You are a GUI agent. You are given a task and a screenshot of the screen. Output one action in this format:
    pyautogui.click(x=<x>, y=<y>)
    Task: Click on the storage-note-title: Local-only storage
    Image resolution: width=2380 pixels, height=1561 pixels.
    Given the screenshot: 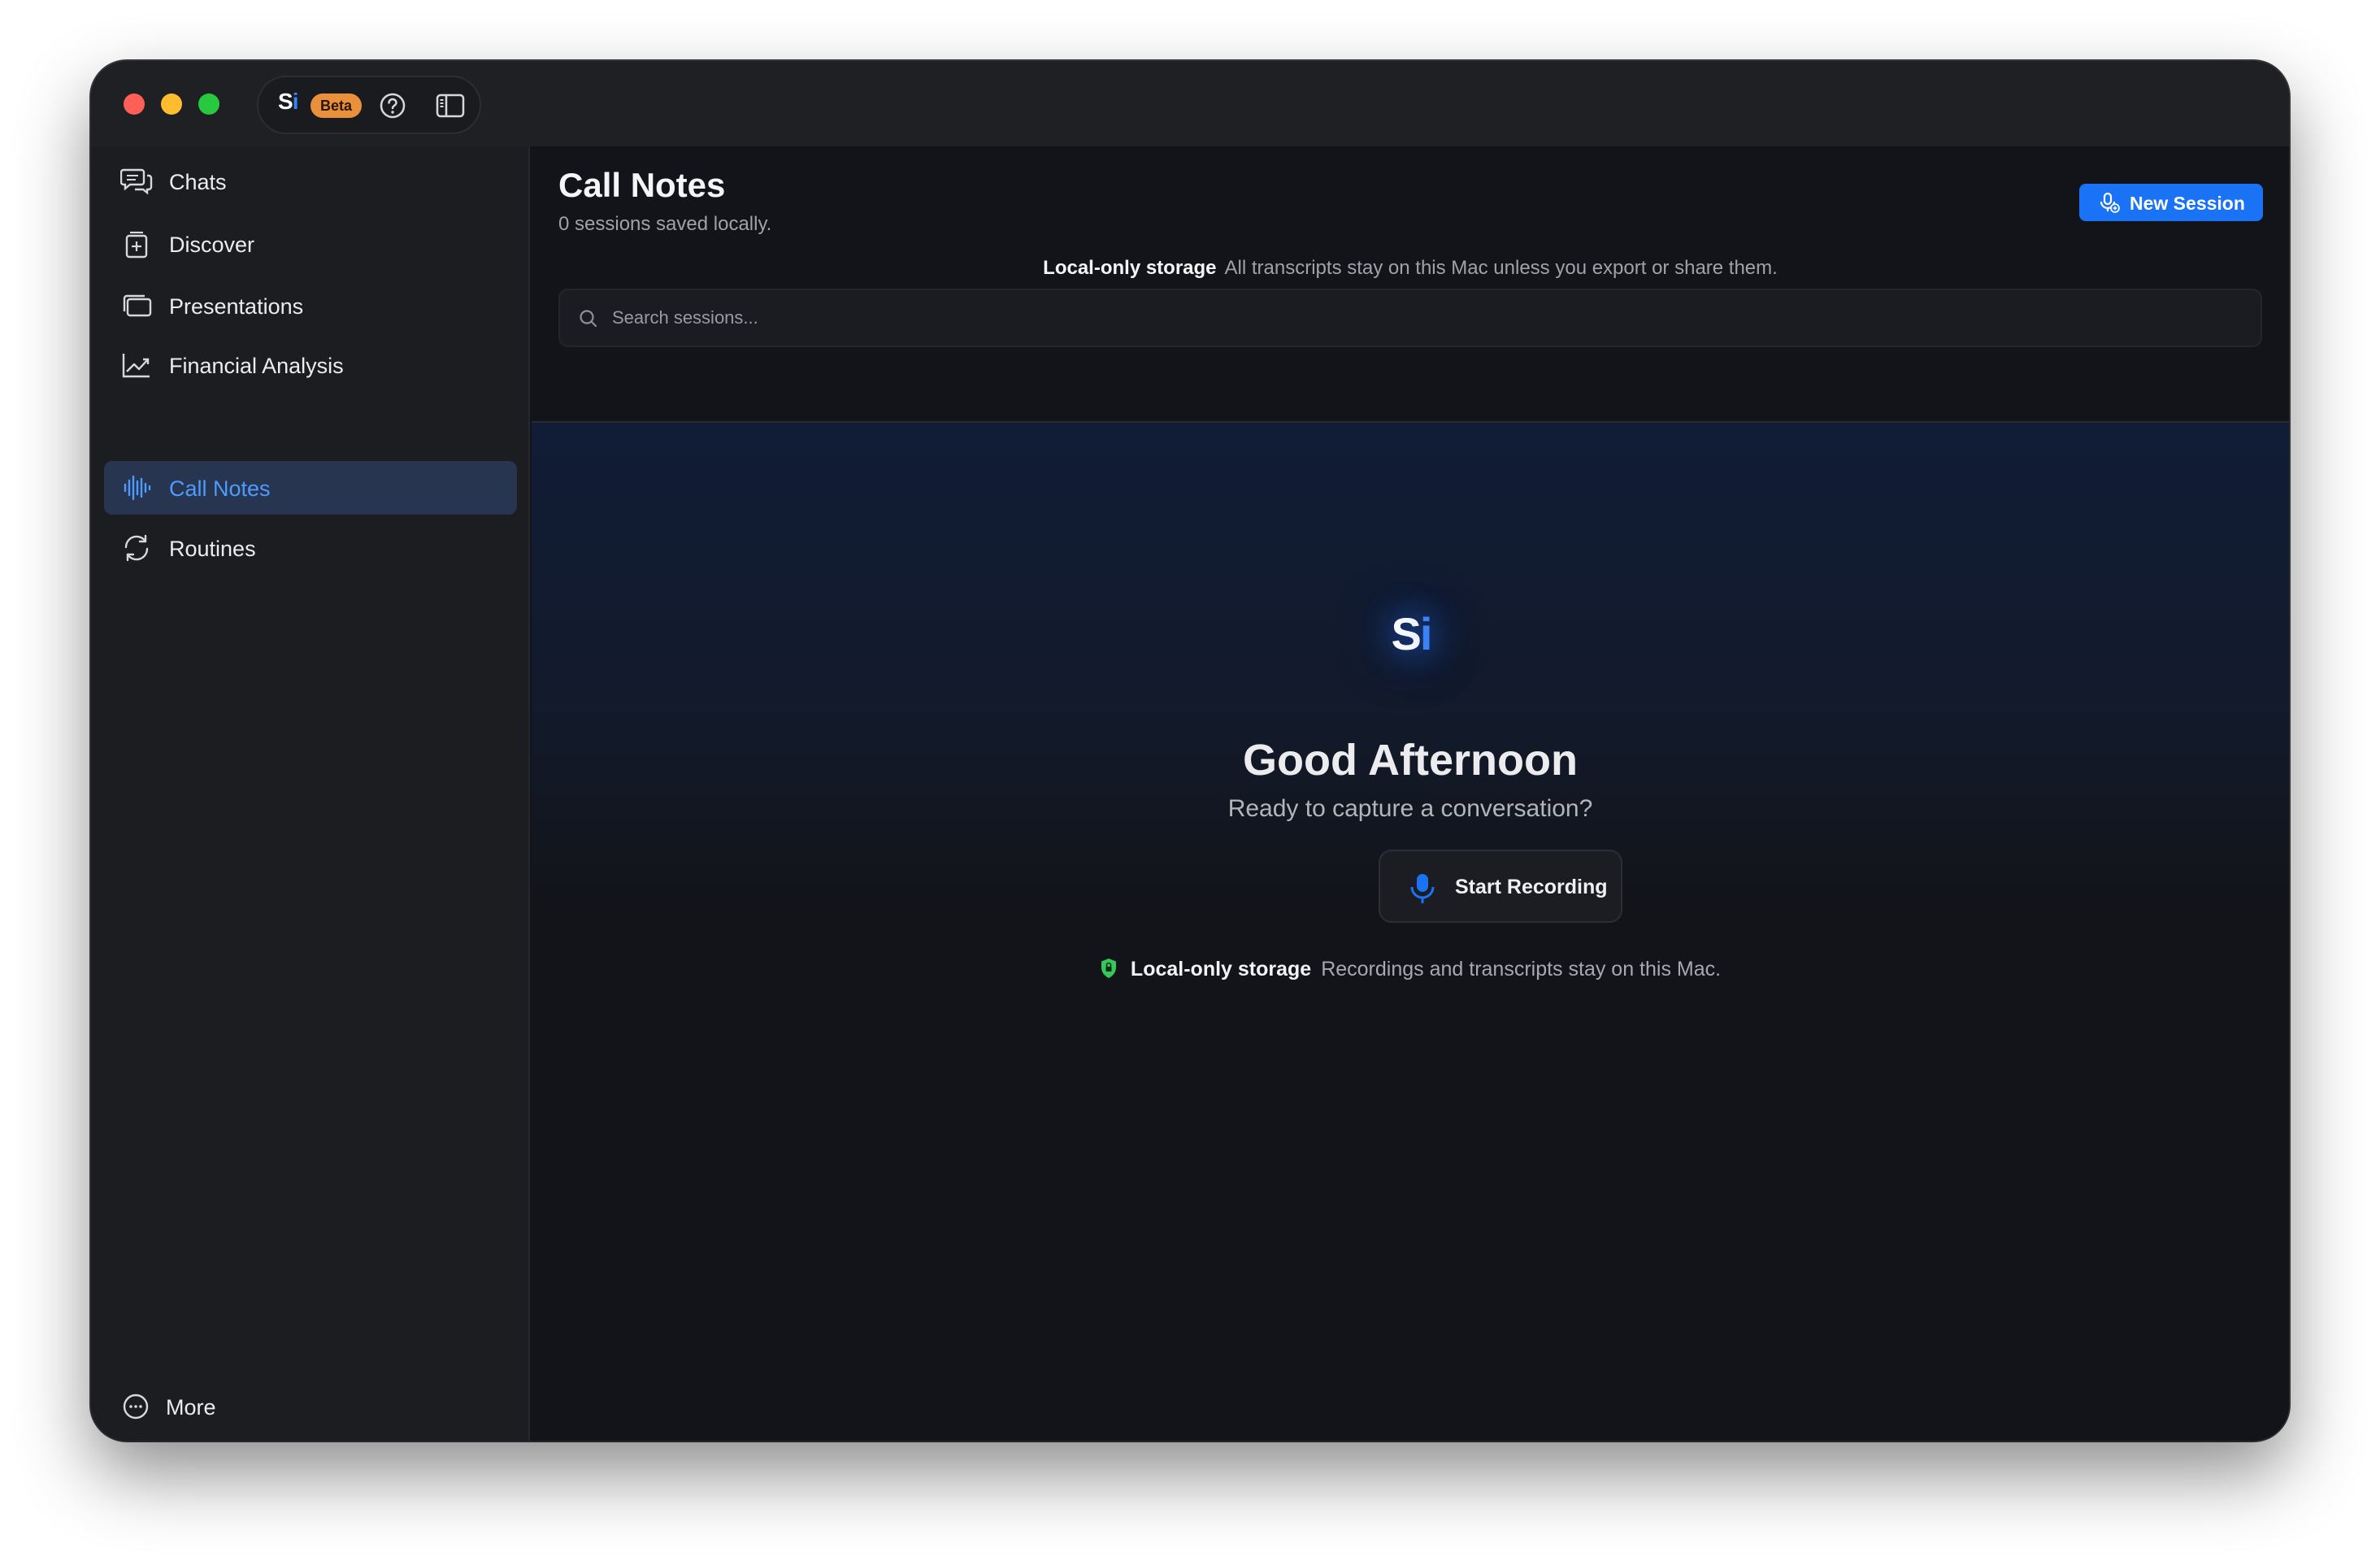 What is the action you would take?
    pyautogui.click(x=1221, y=969)
    